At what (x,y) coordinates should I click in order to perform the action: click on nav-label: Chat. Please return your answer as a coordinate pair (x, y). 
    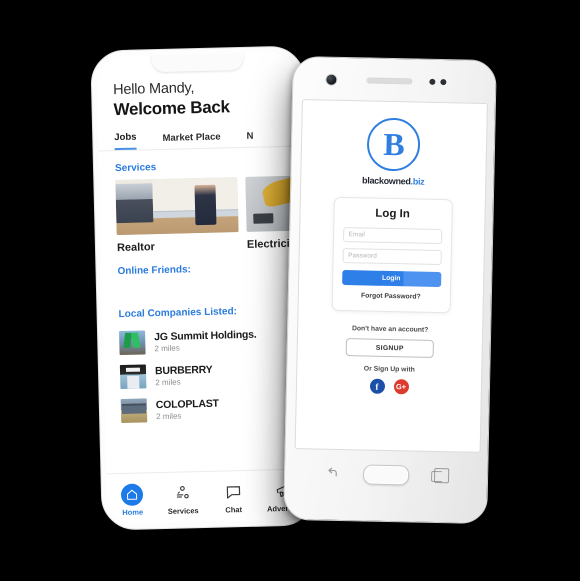
    Looking at the image, I should click on (234, 509).